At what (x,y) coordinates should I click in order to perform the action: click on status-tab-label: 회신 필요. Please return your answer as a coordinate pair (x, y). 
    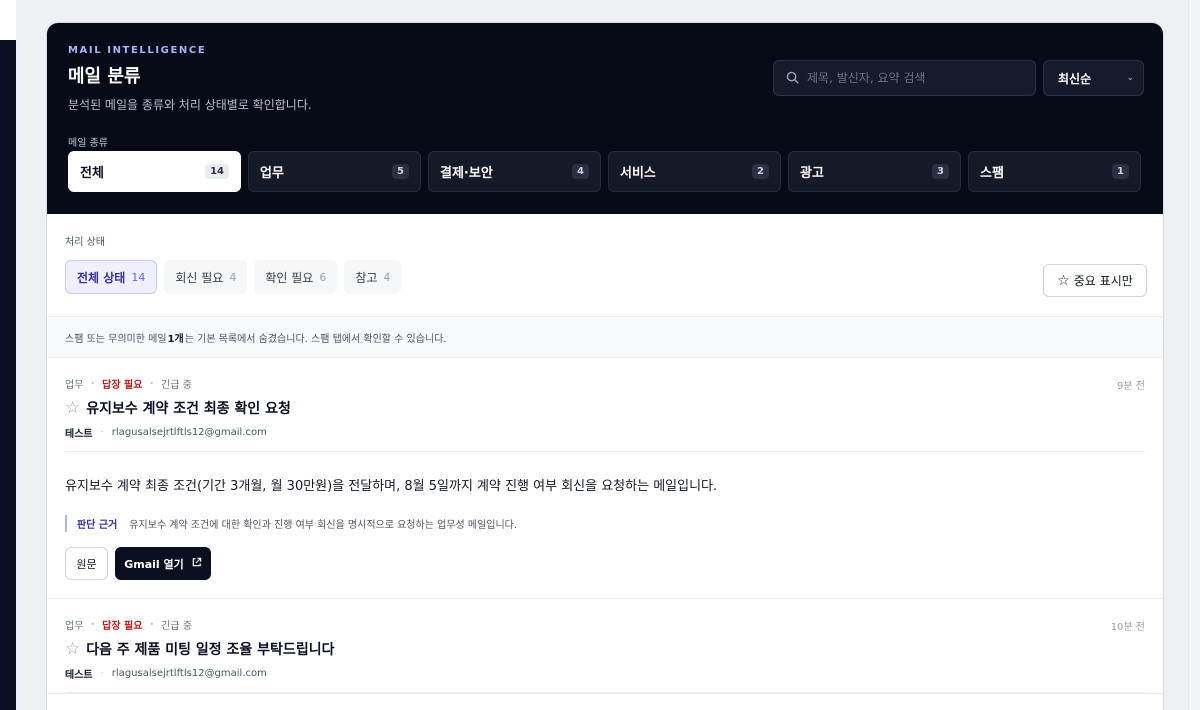
    Looking at the image, I should click on (199, 277).